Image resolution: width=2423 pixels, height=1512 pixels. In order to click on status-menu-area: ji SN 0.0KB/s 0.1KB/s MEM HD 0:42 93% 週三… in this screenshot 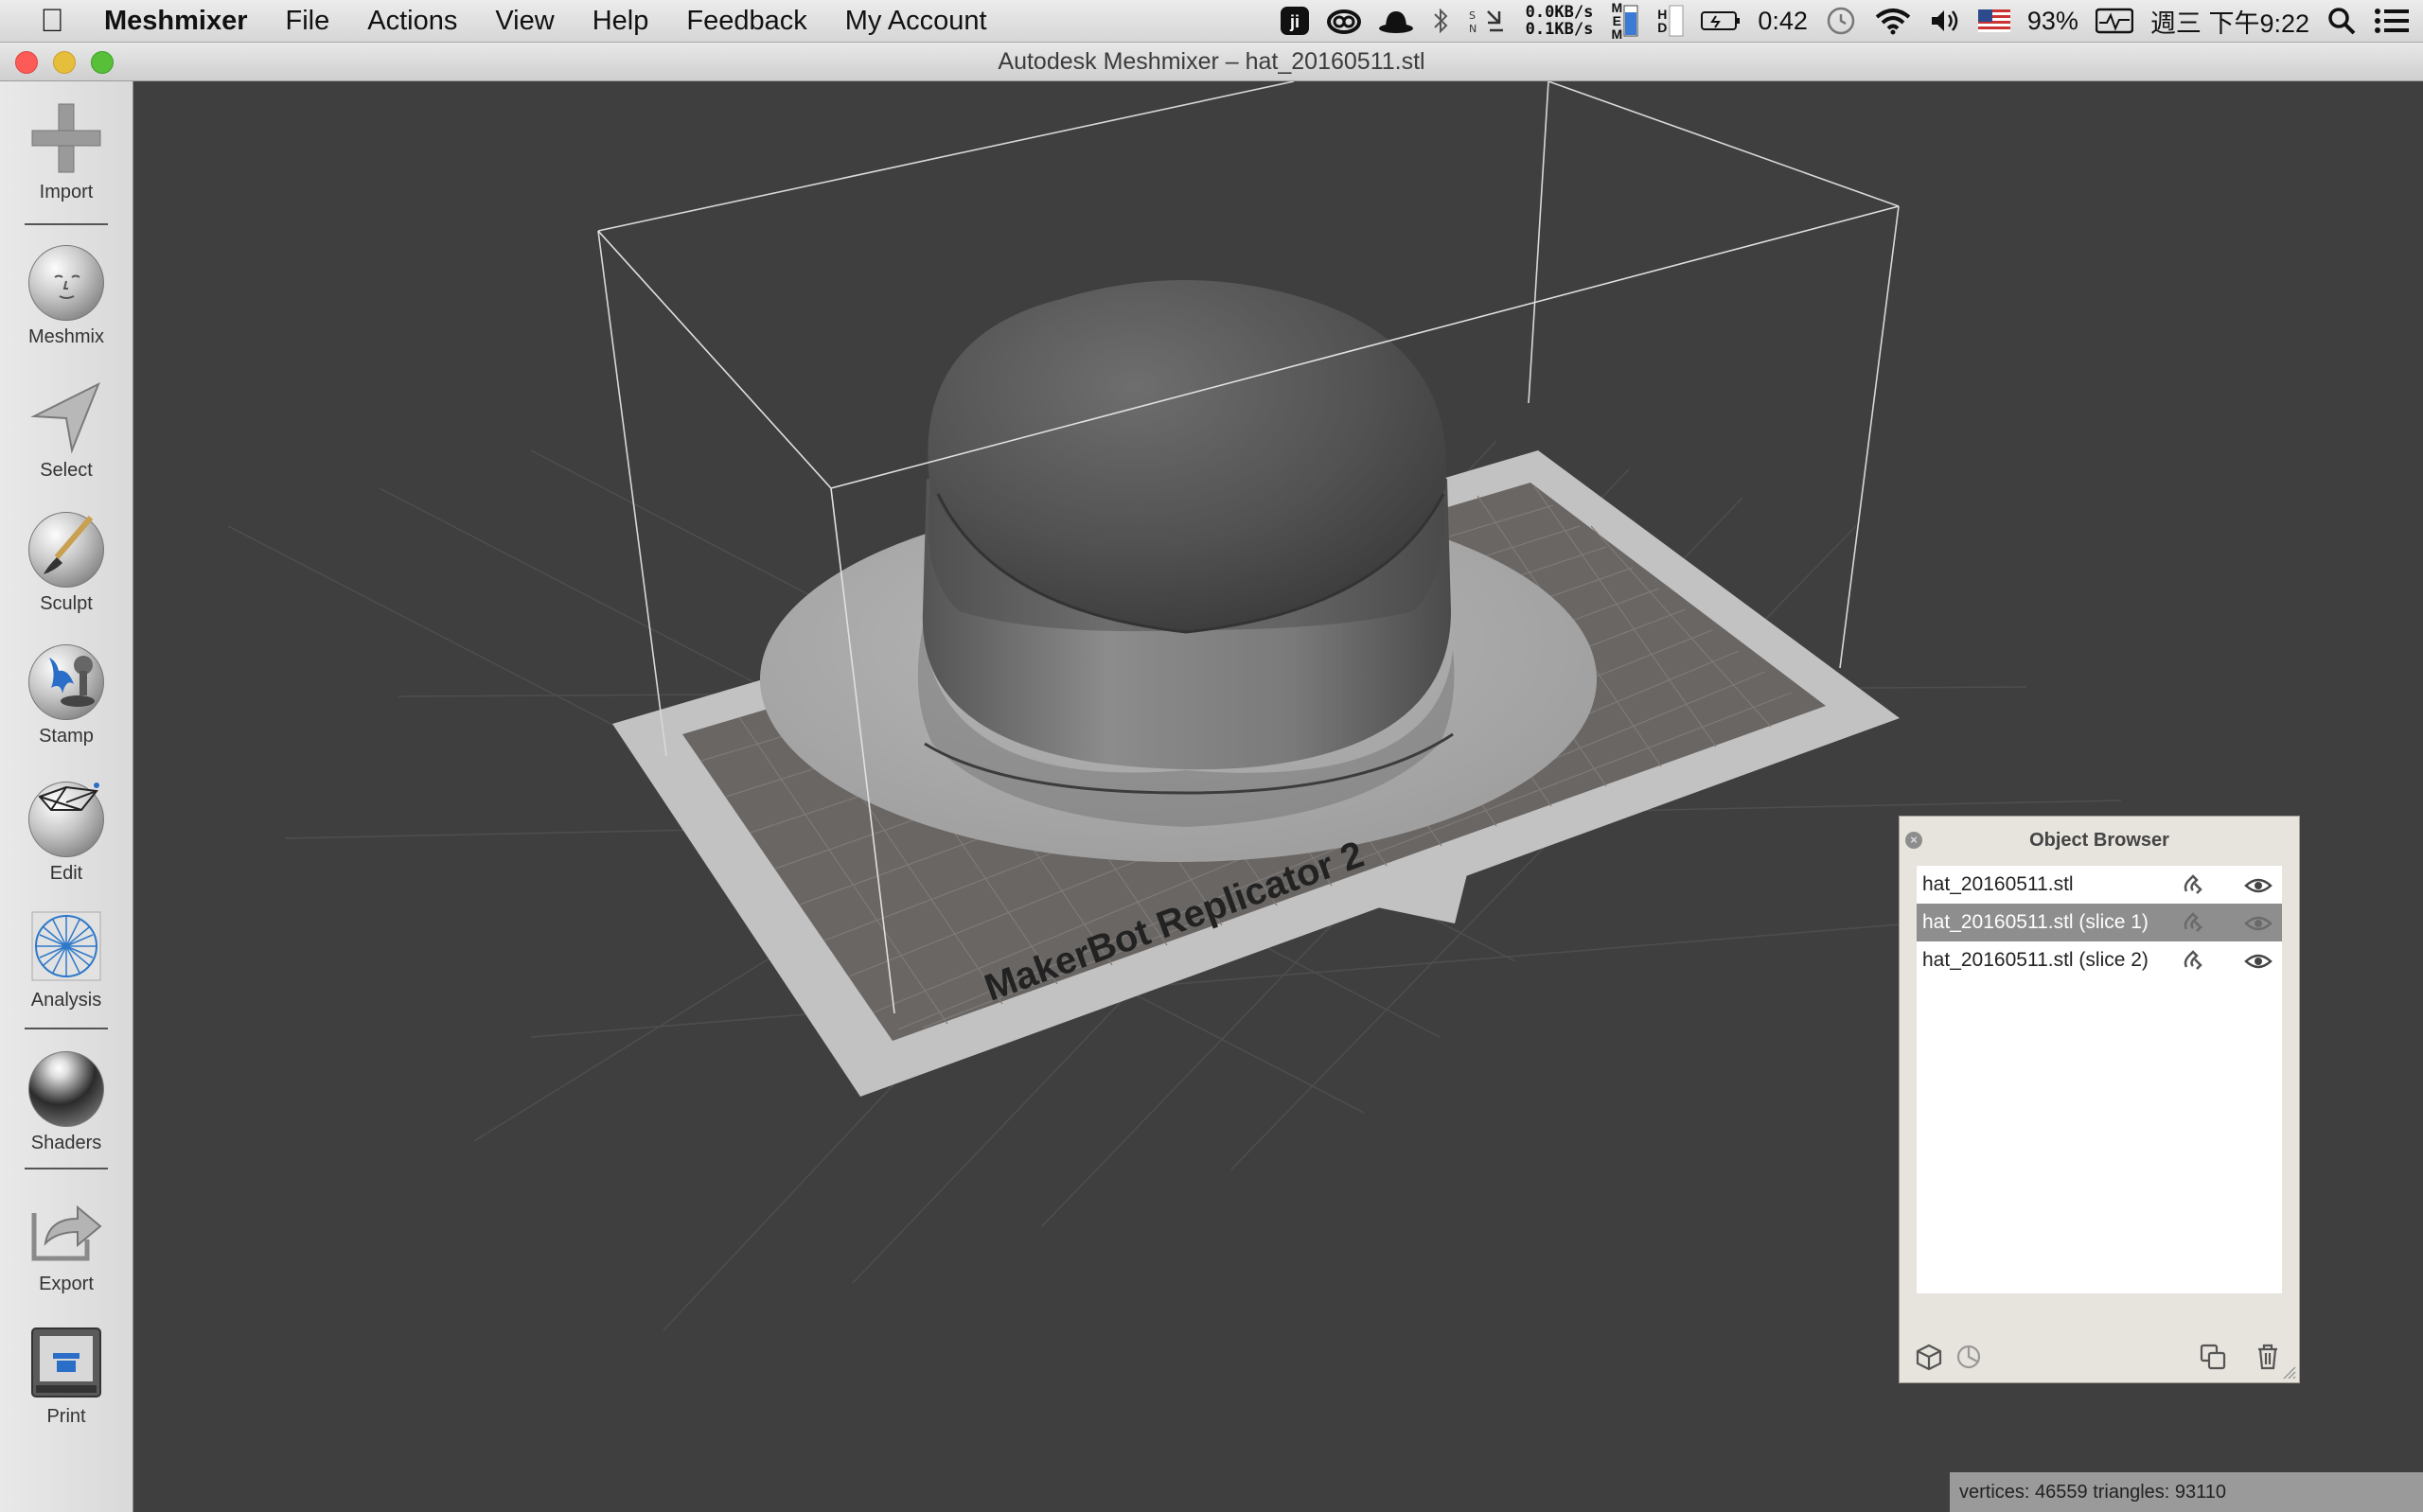, I will do `click(1845, 21)`.